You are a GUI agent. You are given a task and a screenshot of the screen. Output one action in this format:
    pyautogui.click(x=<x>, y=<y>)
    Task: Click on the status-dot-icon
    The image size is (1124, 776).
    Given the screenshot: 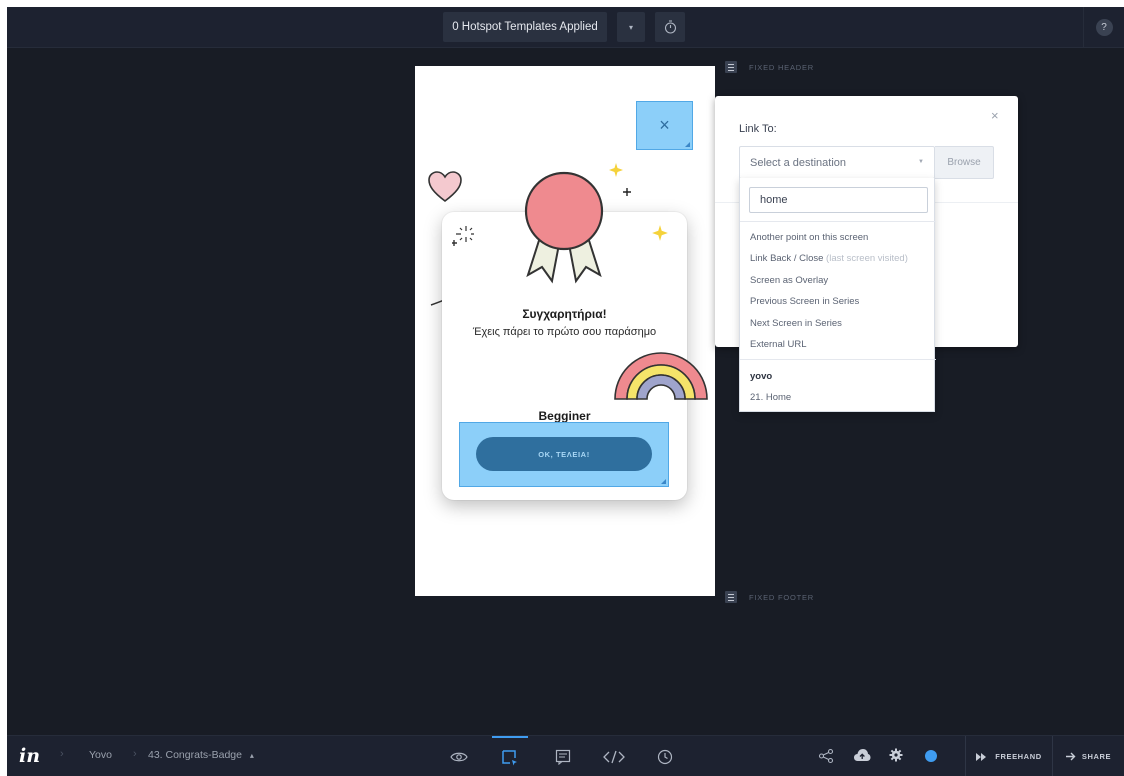 What is the action you would take?
    pyautogui.click(x=931, y=756)
    